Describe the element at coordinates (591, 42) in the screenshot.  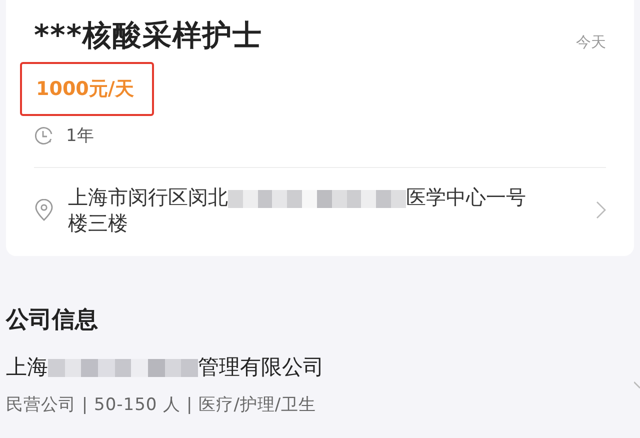
I see `posted-date: 今天` at that location.